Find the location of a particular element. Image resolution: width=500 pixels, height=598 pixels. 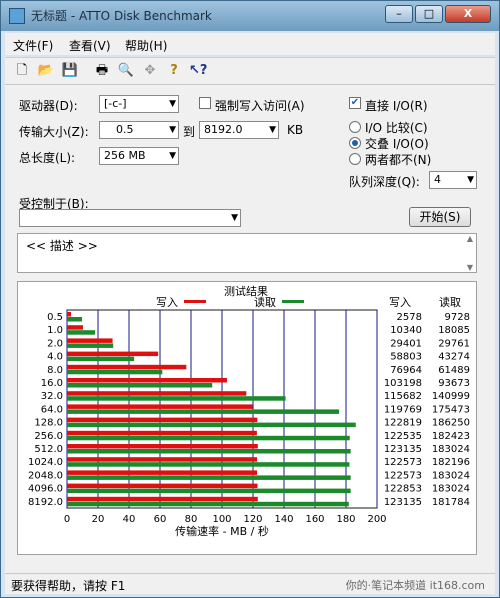

legend-write-label: 写入 is located at coordinates (167, 302).